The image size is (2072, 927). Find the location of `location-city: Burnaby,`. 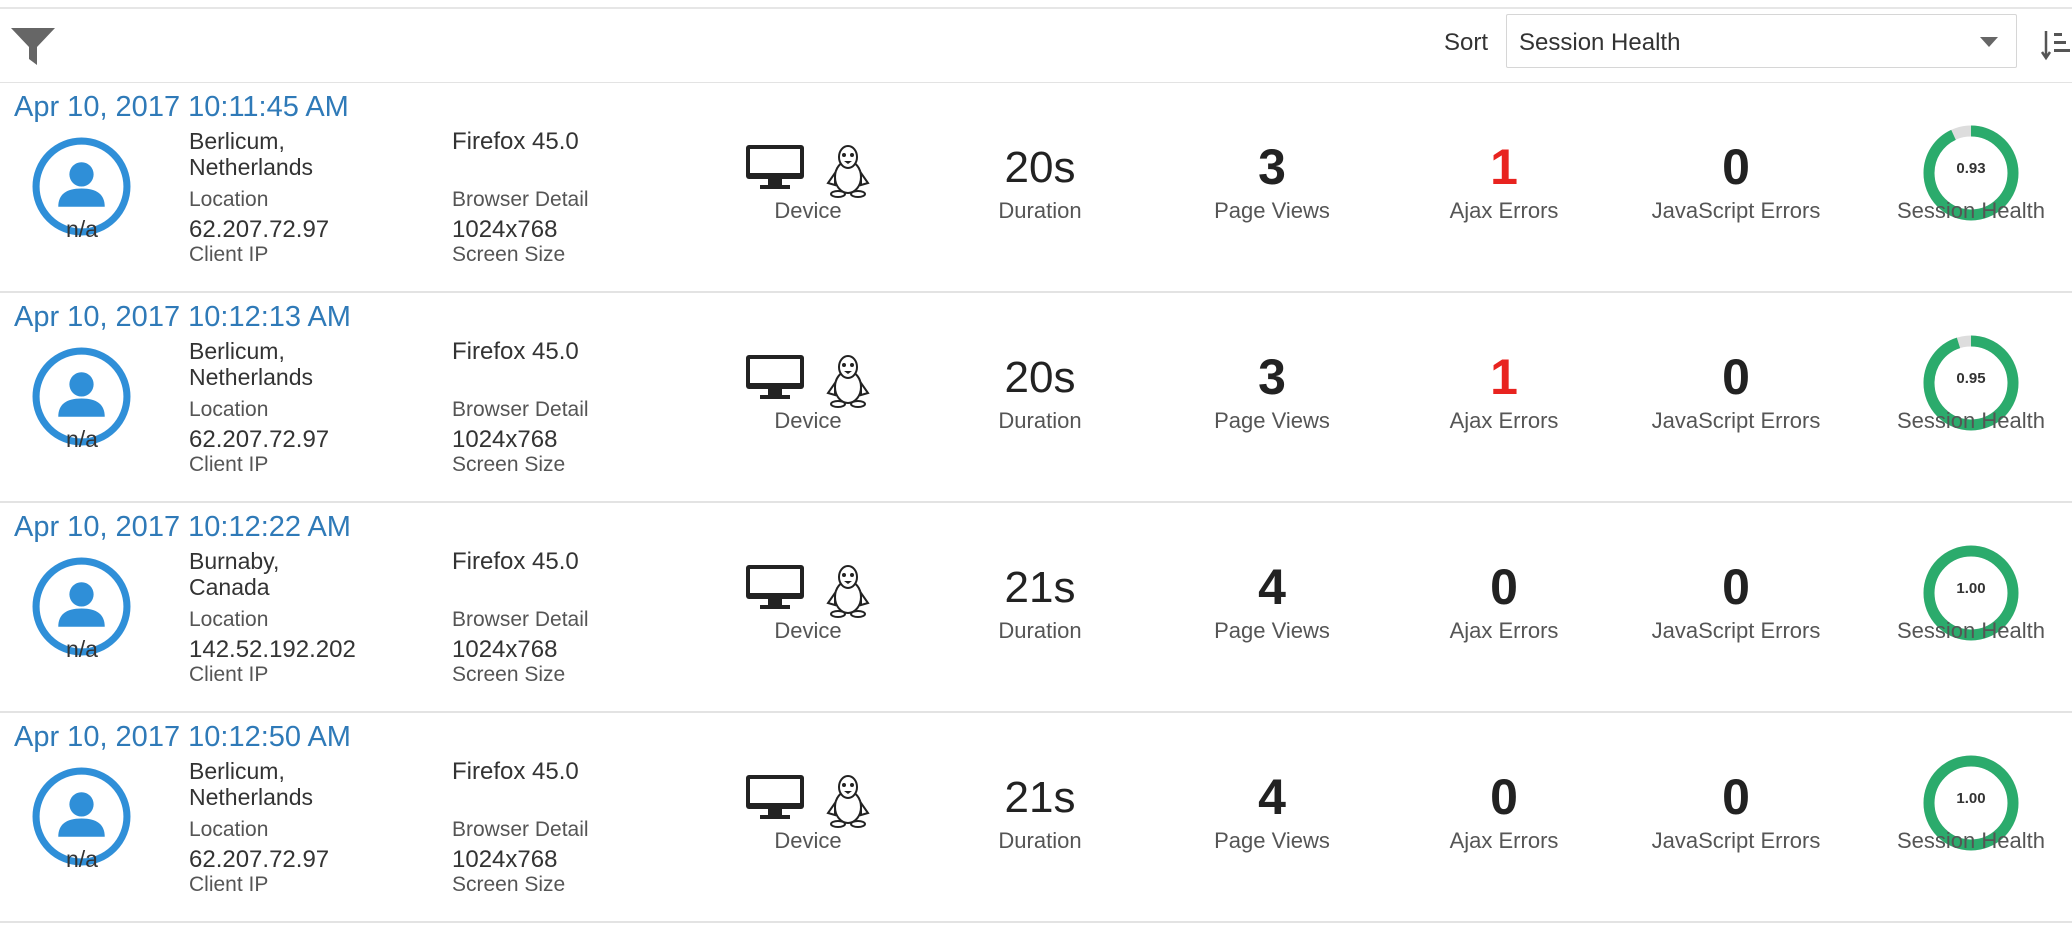

location-city: Burnaby, is located at coordinates (234, 561).